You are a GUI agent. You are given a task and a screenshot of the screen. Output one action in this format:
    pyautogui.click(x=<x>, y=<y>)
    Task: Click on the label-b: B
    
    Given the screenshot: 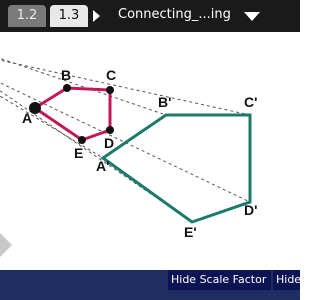 What is the action you would take?
    pyautogui.click(x=66, y=75)
    